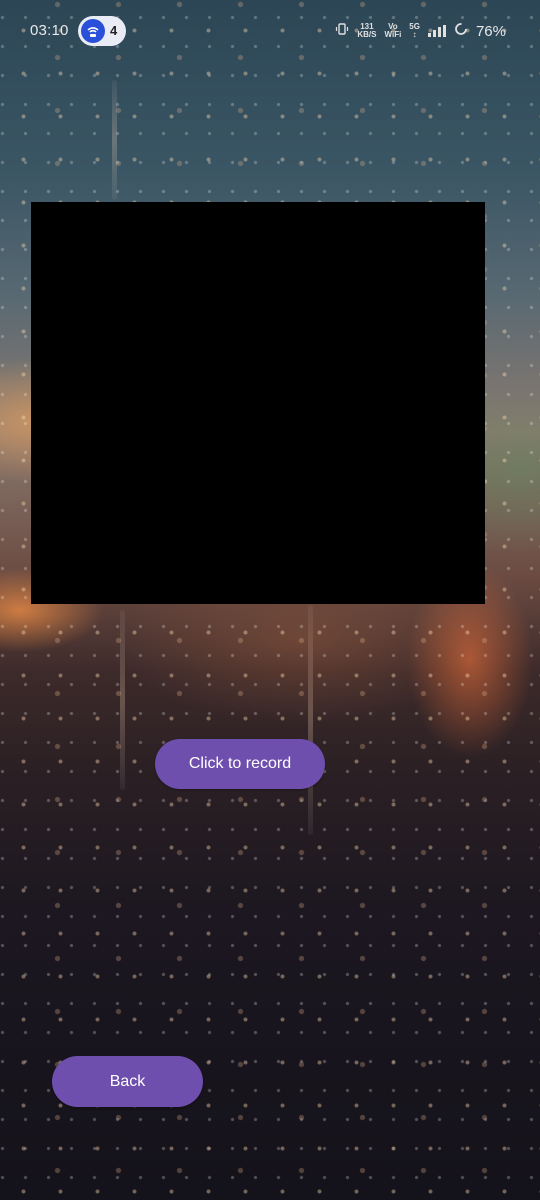  What do you see at coordinates (342, 31) in the screenshot?
I see `vibrate-icon` at bounding box center [342, 31].